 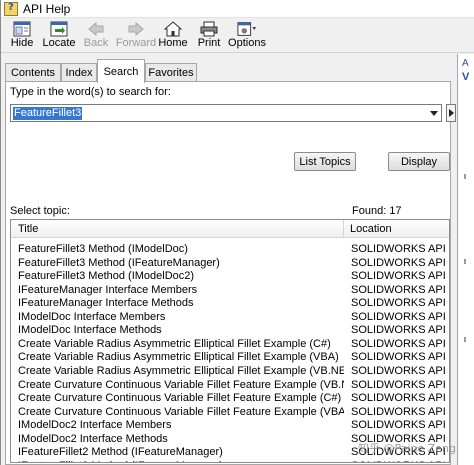 I want to click on search-go-button, so click(x=451, y=113).